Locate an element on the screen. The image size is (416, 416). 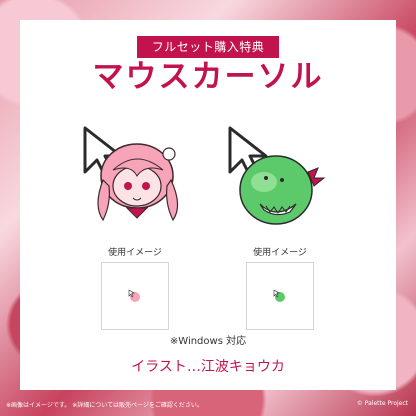
pink-chibi-preview-icon is located at coordinates (134, 295).